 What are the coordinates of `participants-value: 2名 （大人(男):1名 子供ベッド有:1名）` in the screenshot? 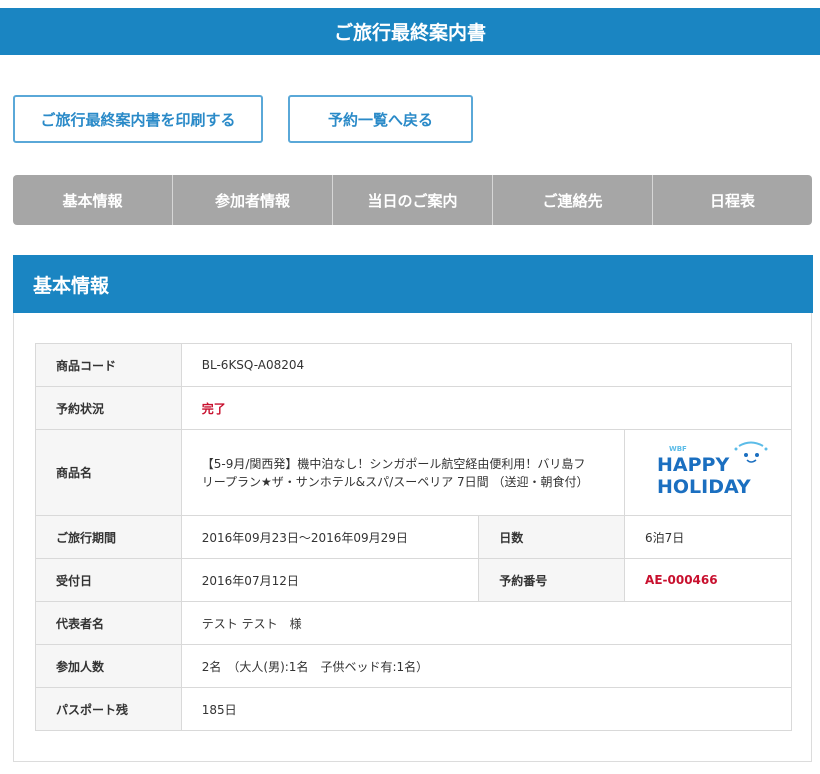 It's located at (486, 666).